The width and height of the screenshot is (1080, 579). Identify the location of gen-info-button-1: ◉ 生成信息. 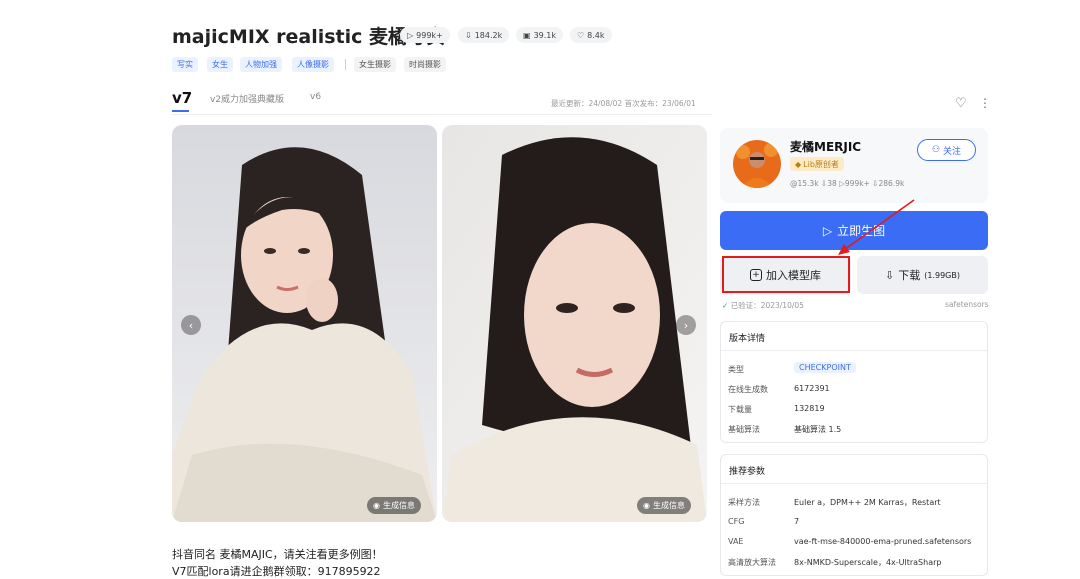
(394, 505).